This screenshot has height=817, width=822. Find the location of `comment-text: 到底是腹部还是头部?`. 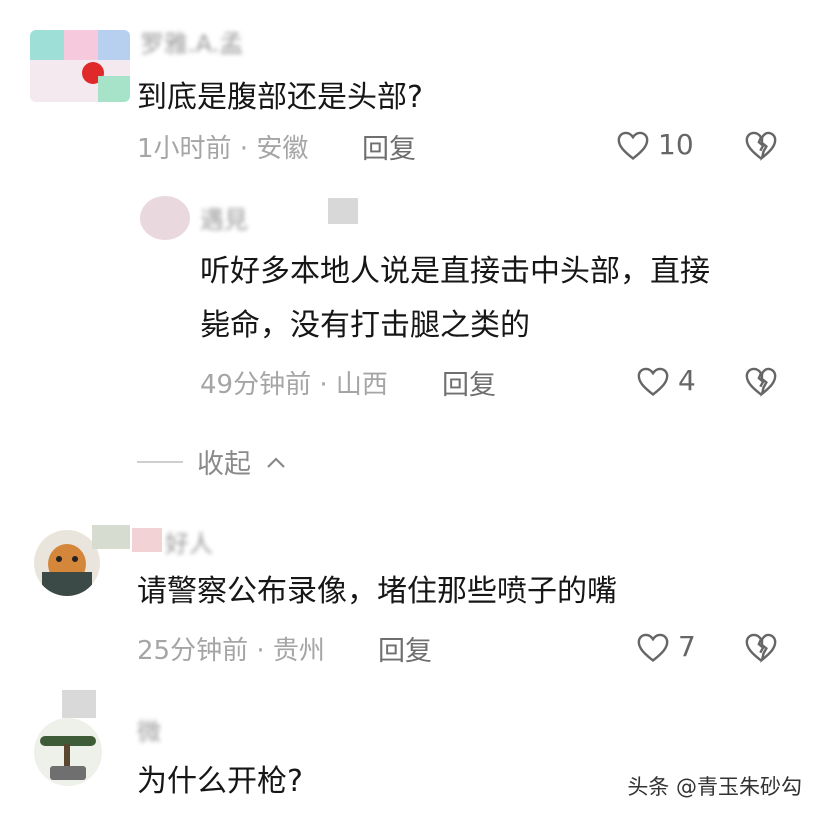

comment-text: 到底是腹部还是头部? is located at coordinates (280, 97).